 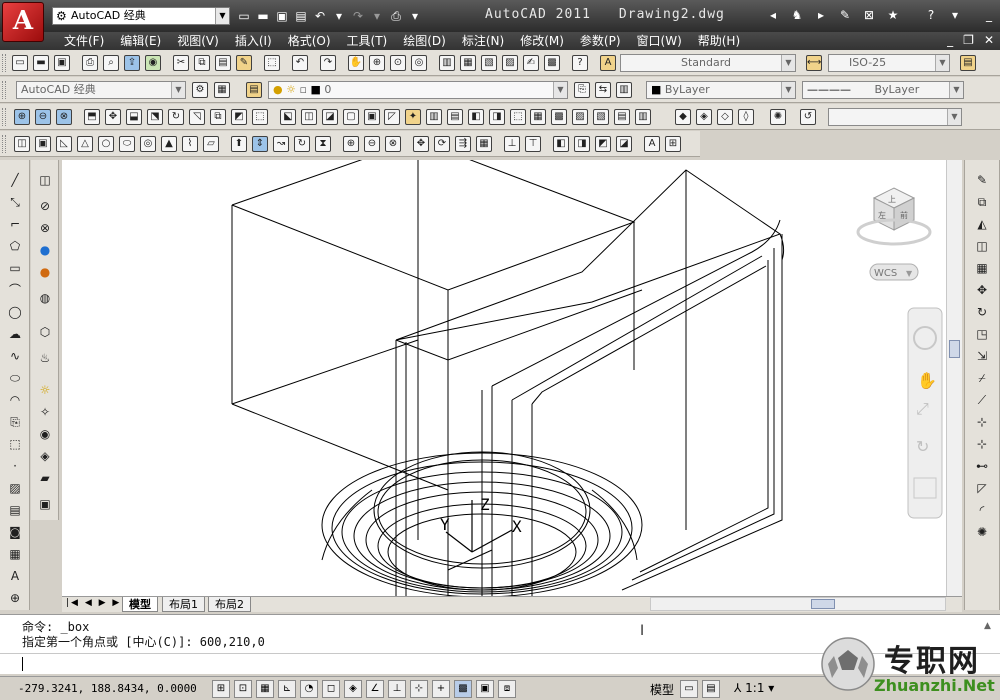 What do you see at coordinates (15, 312) in the screenshot?
I see `circle-icon: ◯` at bounding box center [15, 312].